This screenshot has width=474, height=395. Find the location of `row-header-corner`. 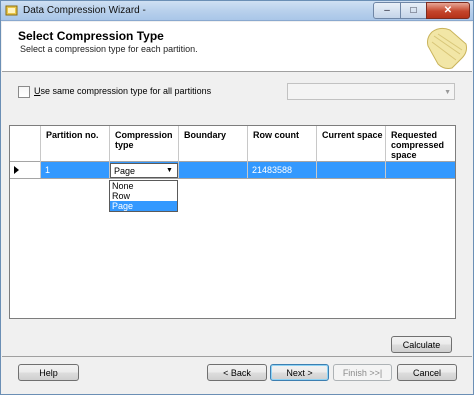

row-header-corner is located at coordinates (25, 144).